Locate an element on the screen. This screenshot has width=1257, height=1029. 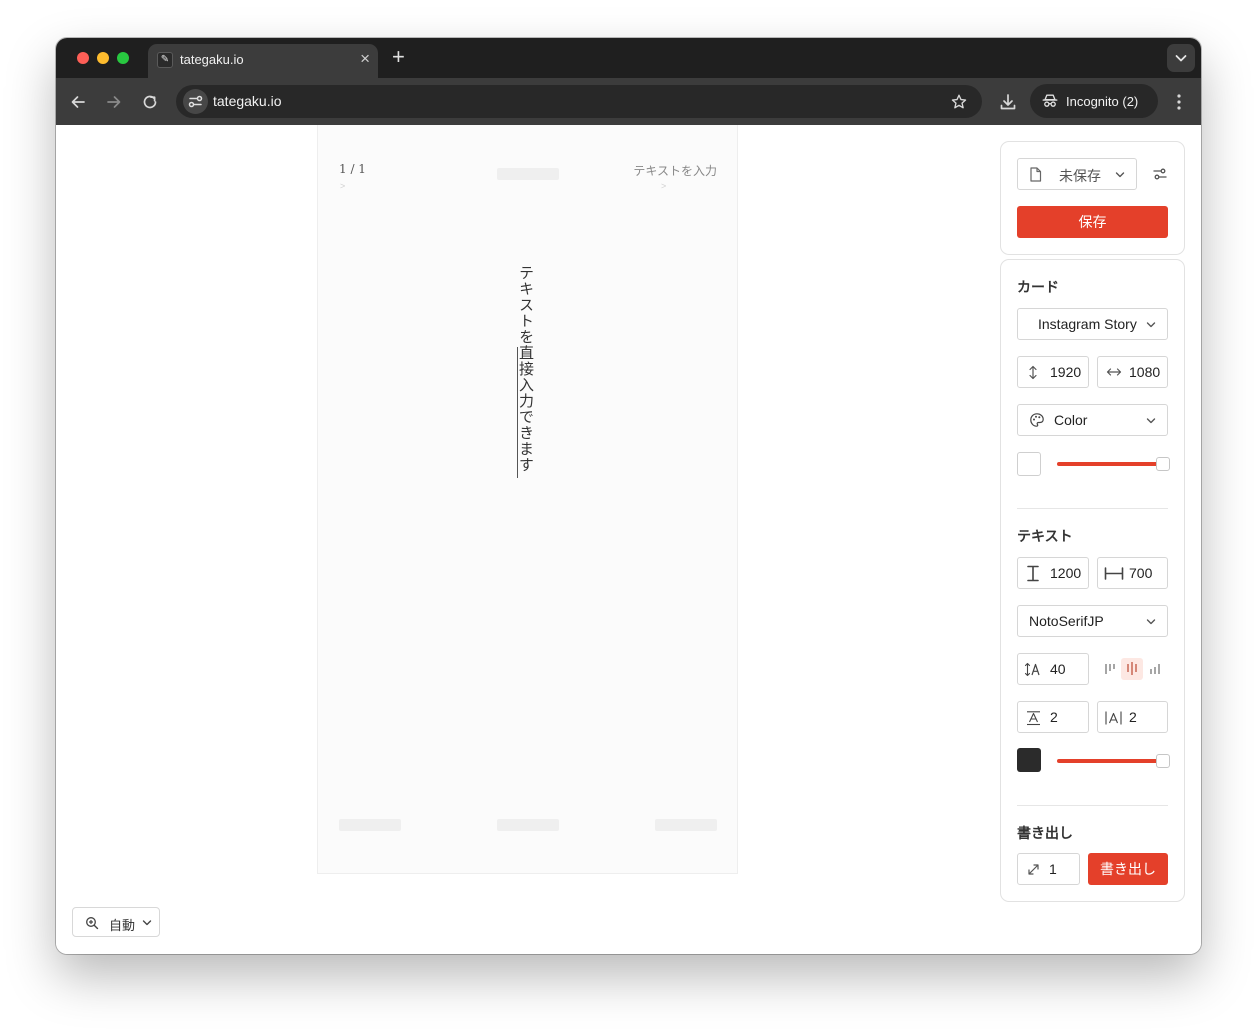
back-icon is located at coordinates (78, 102).